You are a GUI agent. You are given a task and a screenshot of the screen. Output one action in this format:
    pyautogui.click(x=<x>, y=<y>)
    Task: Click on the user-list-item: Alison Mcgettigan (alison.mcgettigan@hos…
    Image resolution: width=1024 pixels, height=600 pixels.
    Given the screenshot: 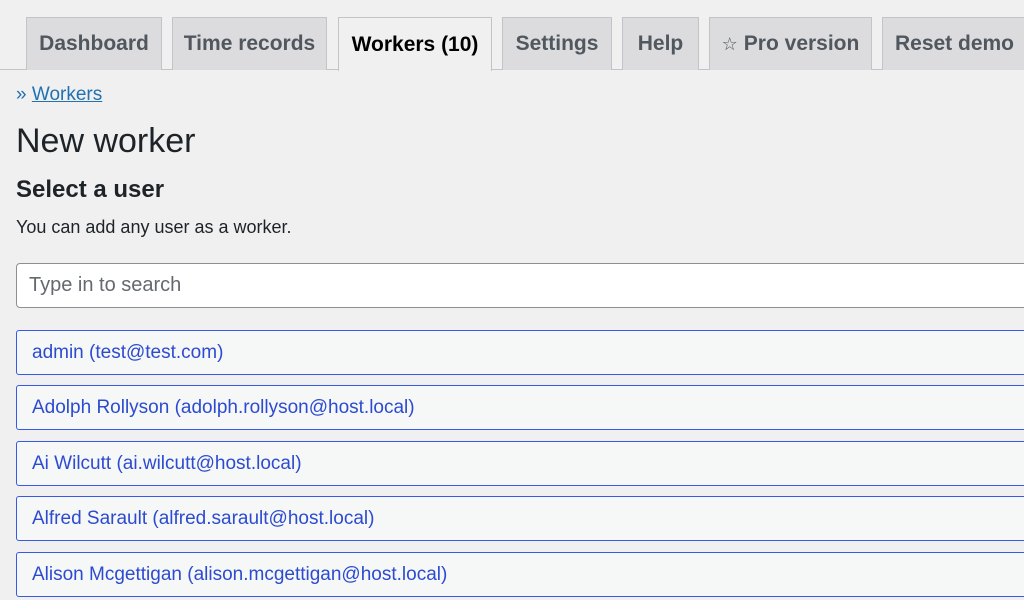 What is the action you would take?
    pyautogui.click(x=520, y=574)
    